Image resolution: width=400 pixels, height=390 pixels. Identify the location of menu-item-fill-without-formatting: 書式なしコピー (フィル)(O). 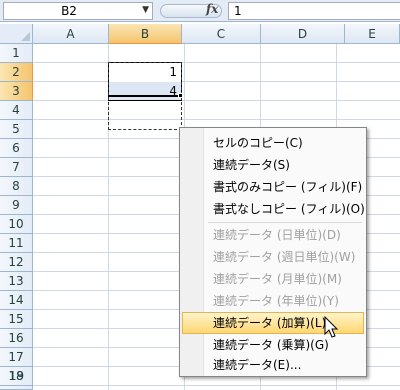
(273, 209).